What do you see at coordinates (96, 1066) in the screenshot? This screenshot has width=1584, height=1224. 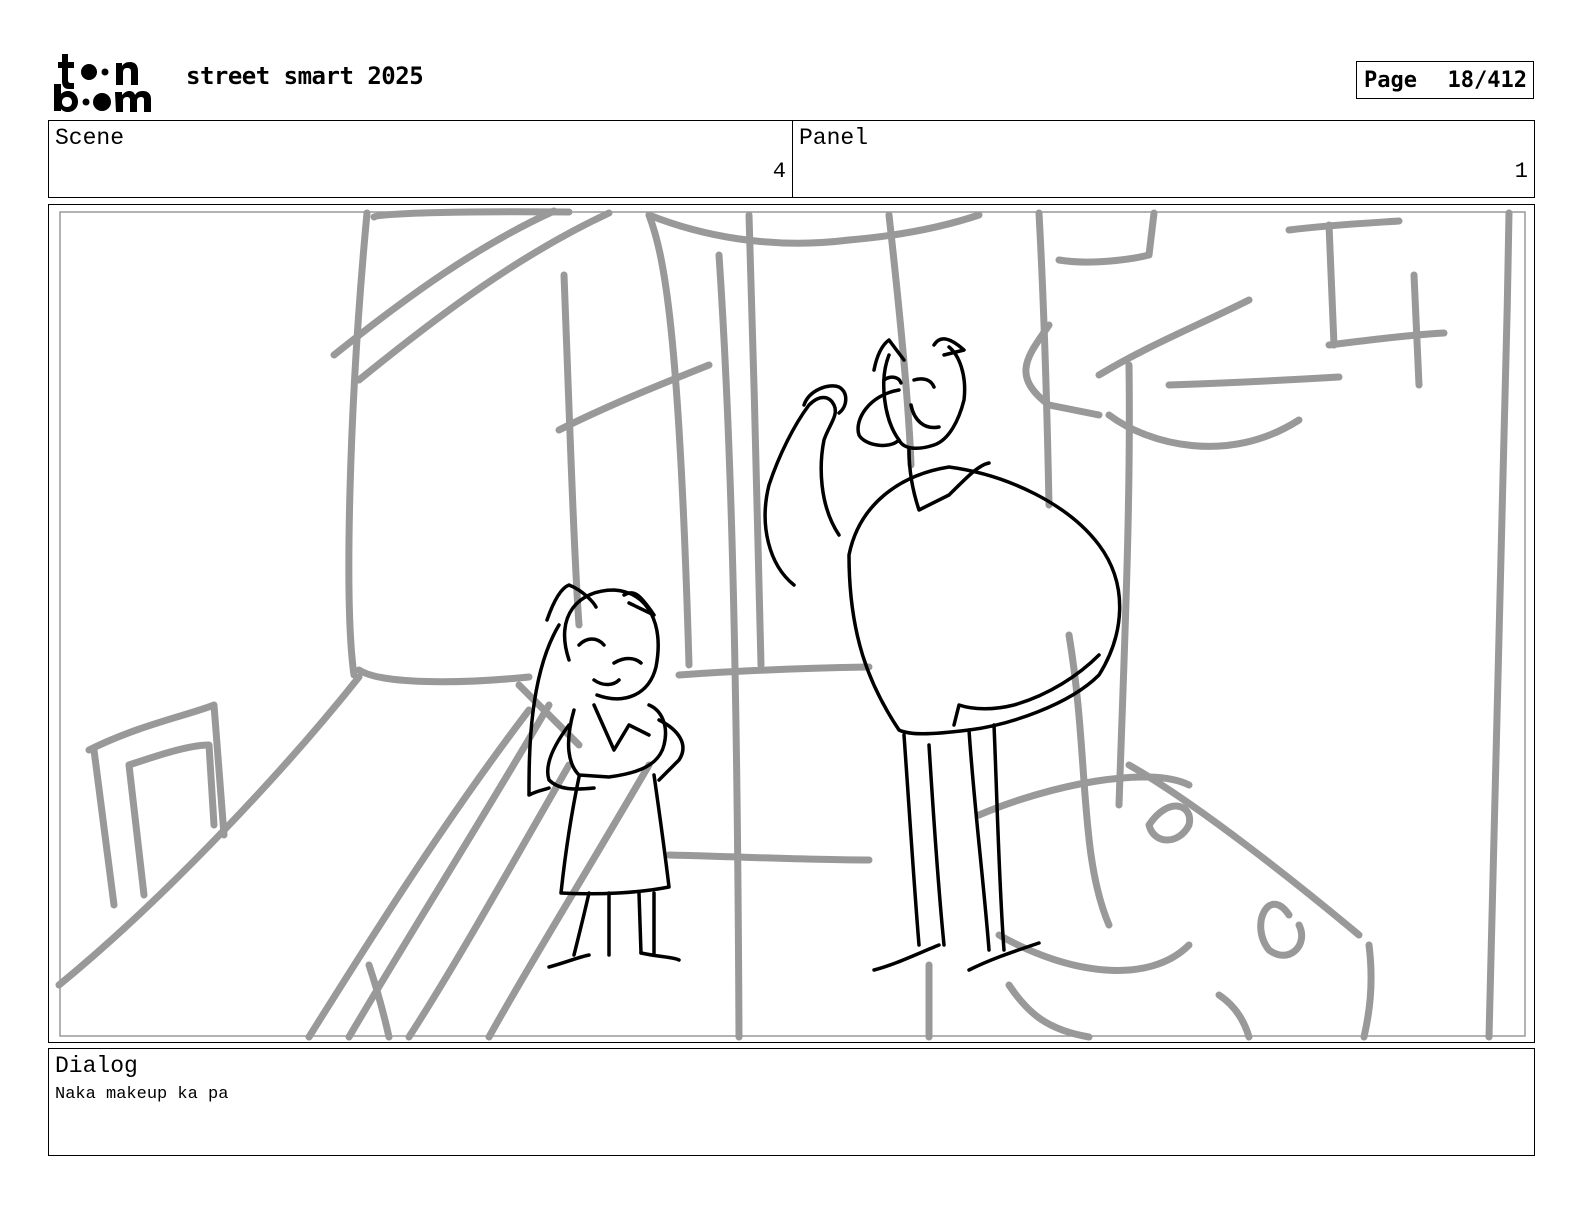 I see `dialog-label: Dialog` at bounding box center [96, 1066].